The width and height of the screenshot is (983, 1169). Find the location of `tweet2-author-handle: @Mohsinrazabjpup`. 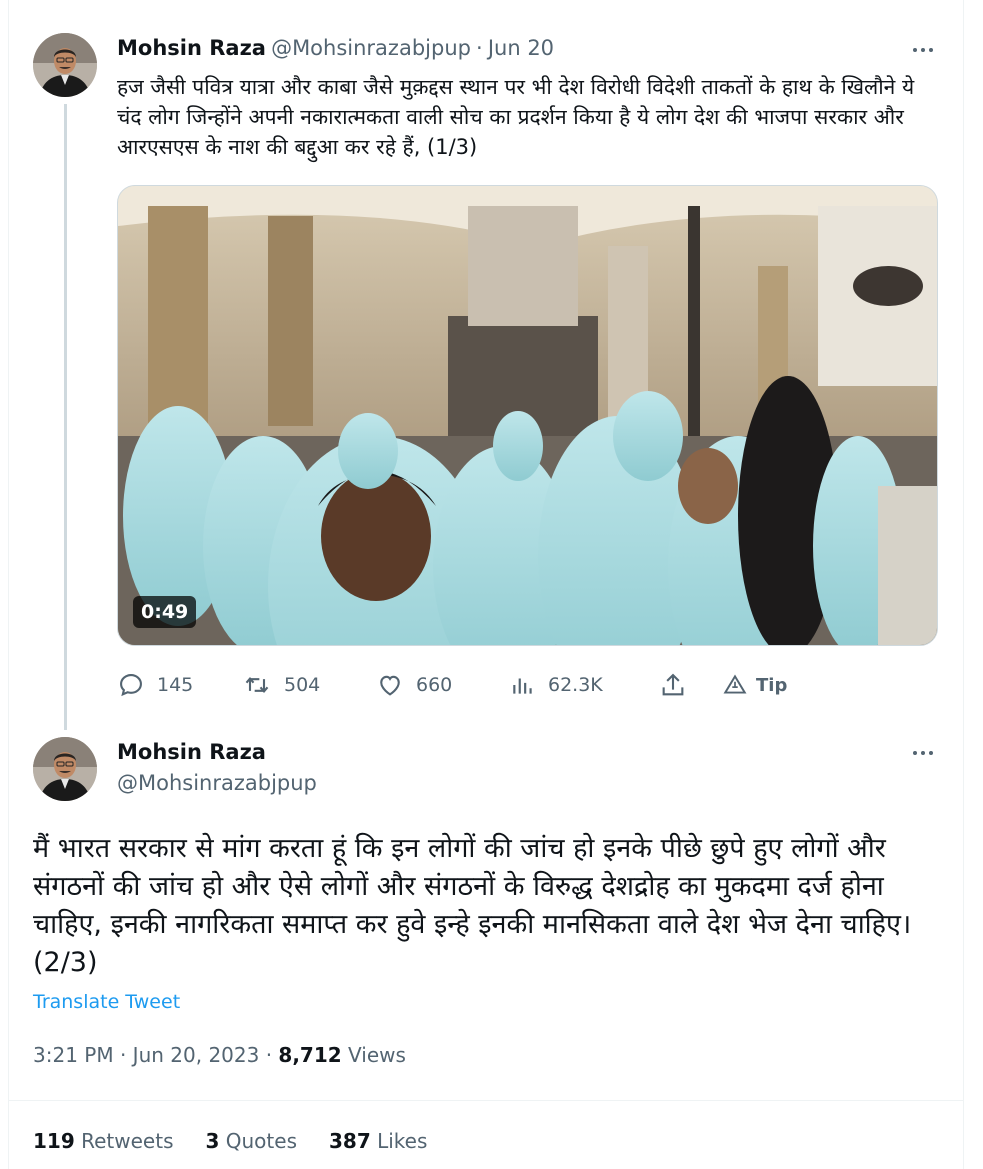

tweet2-author-handle: @Mohsinrazabjpup is located at coordinates (217, 783).